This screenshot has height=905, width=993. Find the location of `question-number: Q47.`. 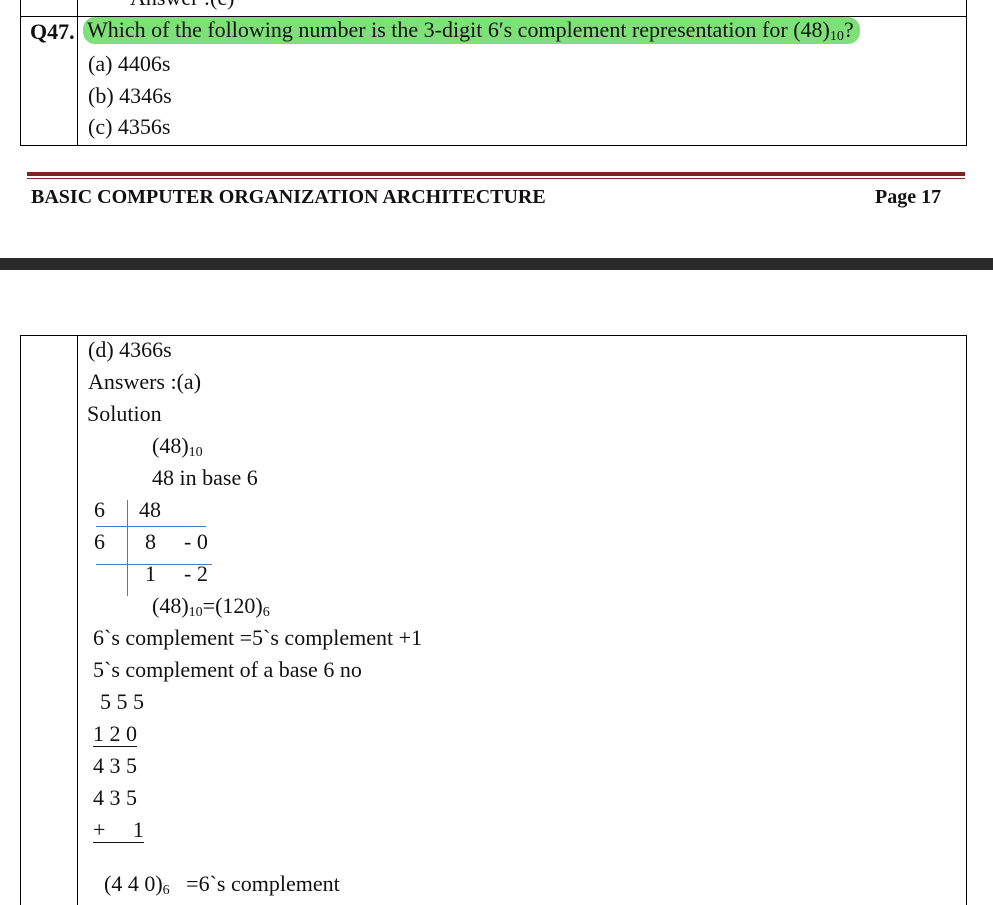

question-number: Q47. is located at coordinates (52, 31).